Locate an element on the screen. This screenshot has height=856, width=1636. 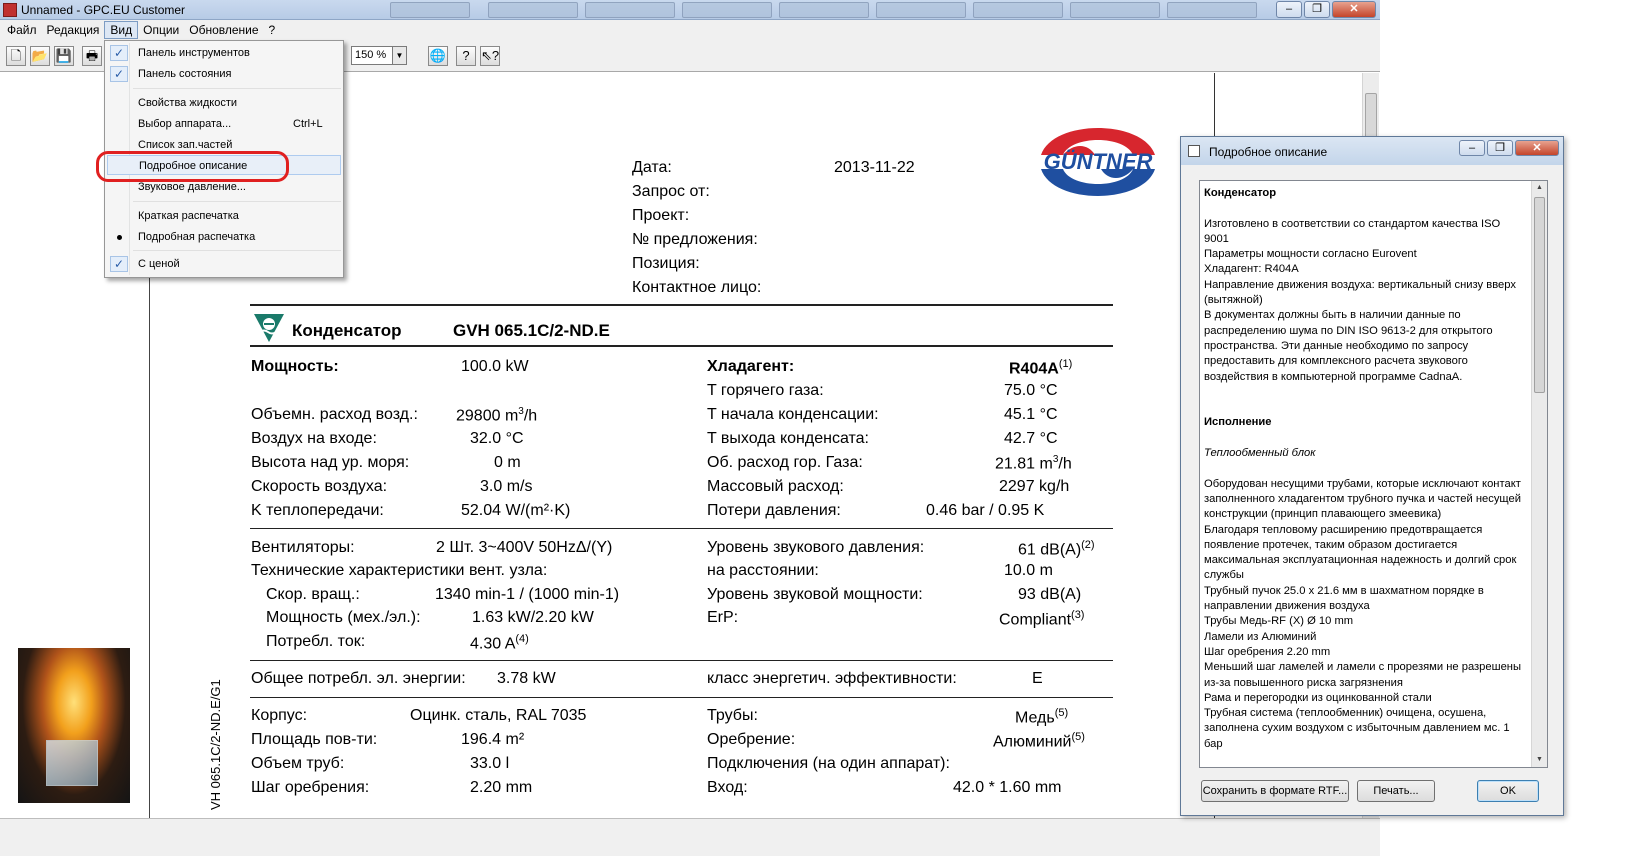
dialog-close-button: ✕ is located at coordinates (1537, 148).